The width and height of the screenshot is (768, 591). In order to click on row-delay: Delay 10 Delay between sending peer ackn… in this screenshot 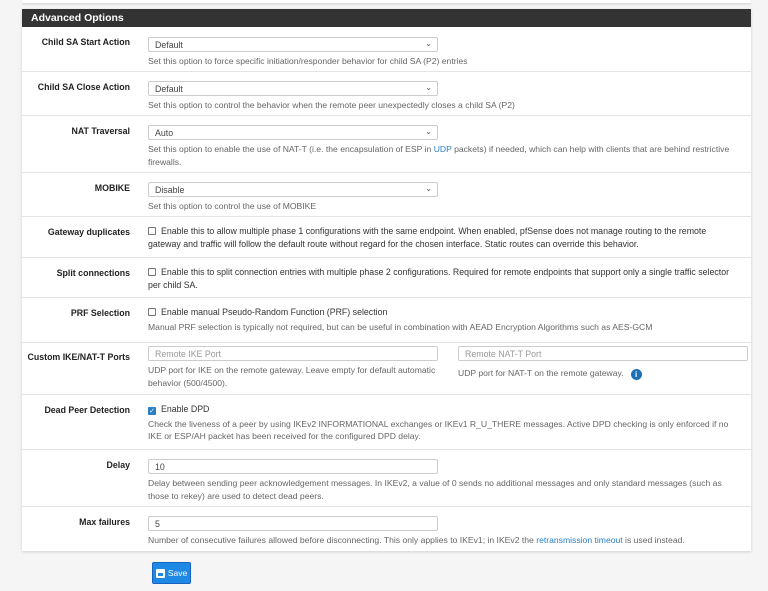, I will do `click(386, 478)`.